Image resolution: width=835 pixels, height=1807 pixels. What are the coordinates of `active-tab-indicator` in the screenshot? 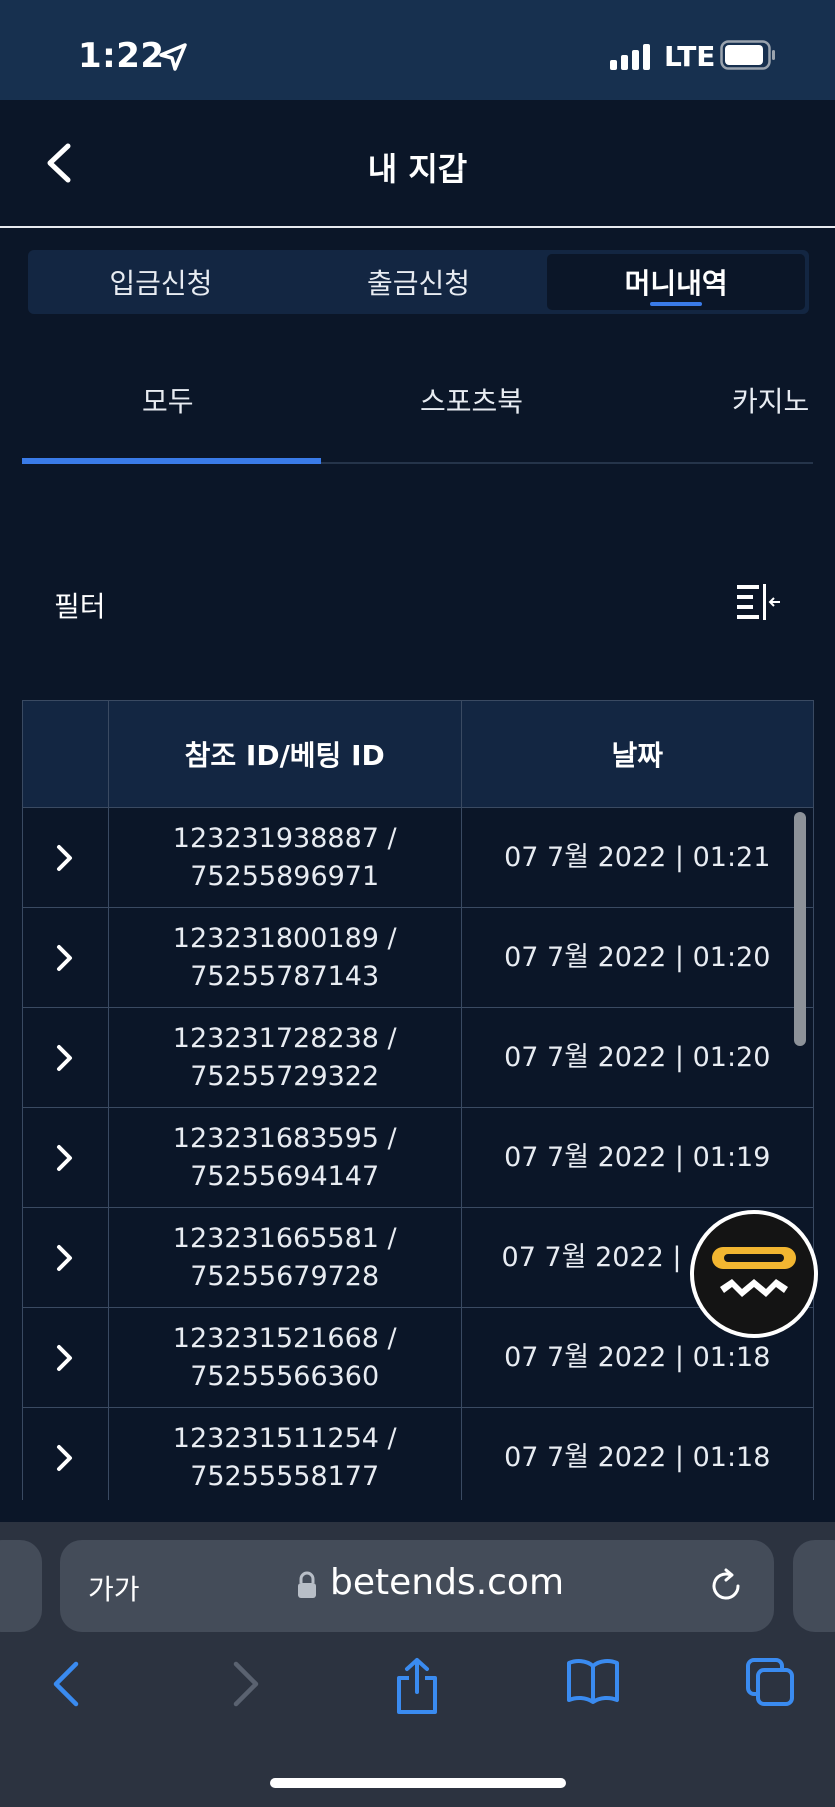 It's located at (171, 461).